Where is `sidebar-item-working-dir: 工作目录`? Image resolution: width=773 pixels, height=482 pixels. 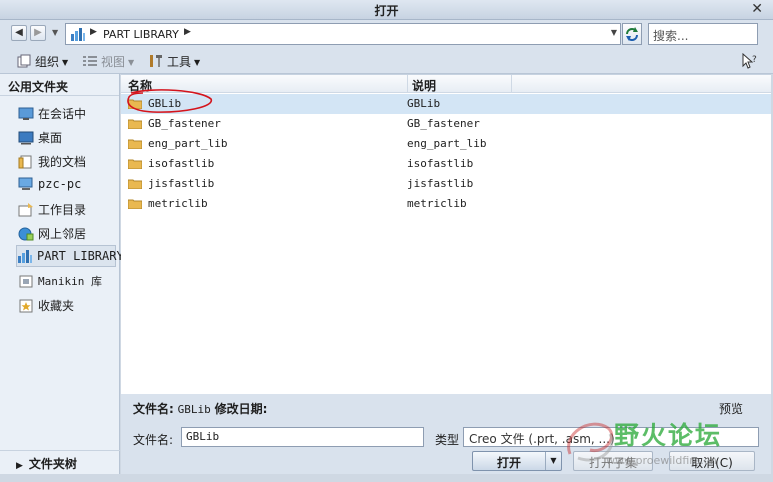 sidebar-item-working-dir: 工作目录 is located at coordinates (68, 209).